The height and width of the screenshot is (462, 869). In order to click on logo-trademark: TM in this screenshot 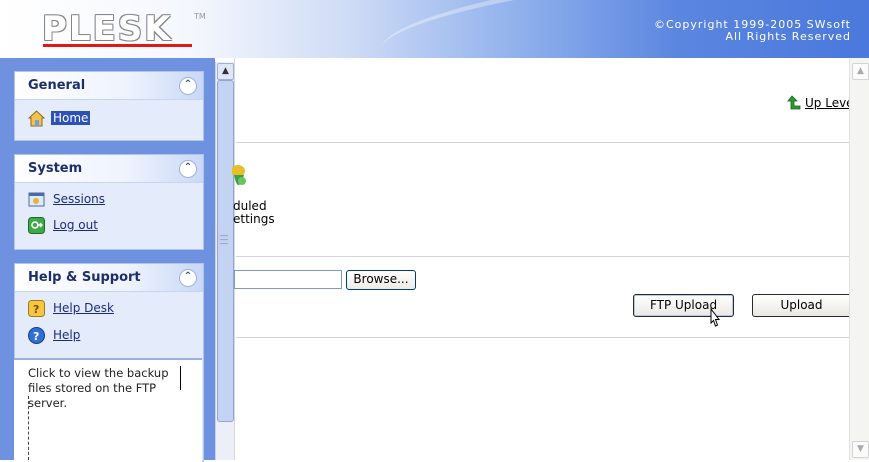, I will do `click(200, 16)`.